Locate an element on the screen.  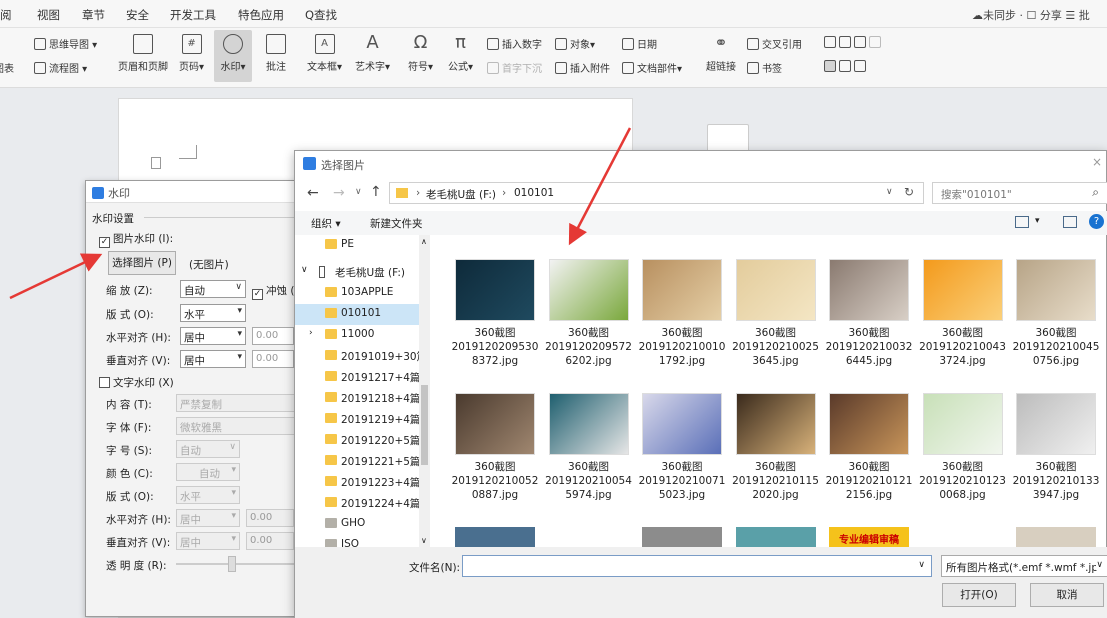
cancel-button: 取消 is located at coordinates (1067, 595).